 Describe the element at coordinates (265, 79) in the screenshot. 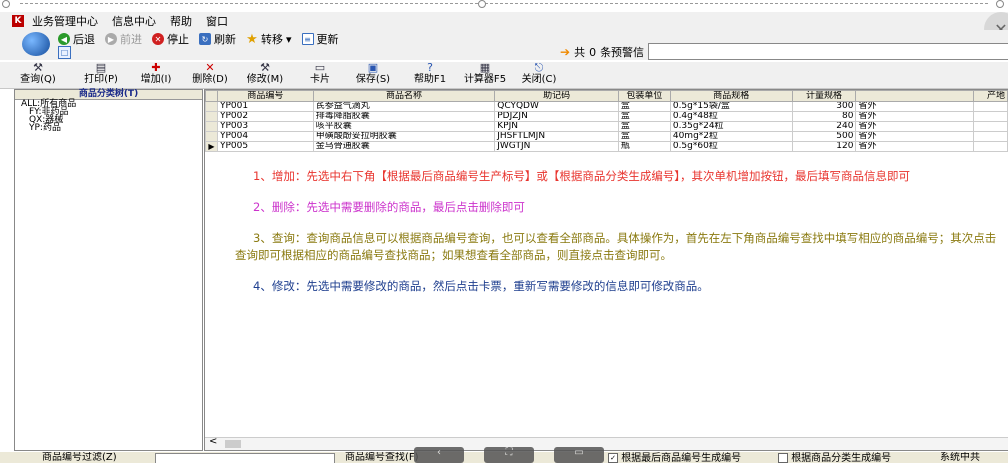

I see `modify-label: 修改(M)` at that location.